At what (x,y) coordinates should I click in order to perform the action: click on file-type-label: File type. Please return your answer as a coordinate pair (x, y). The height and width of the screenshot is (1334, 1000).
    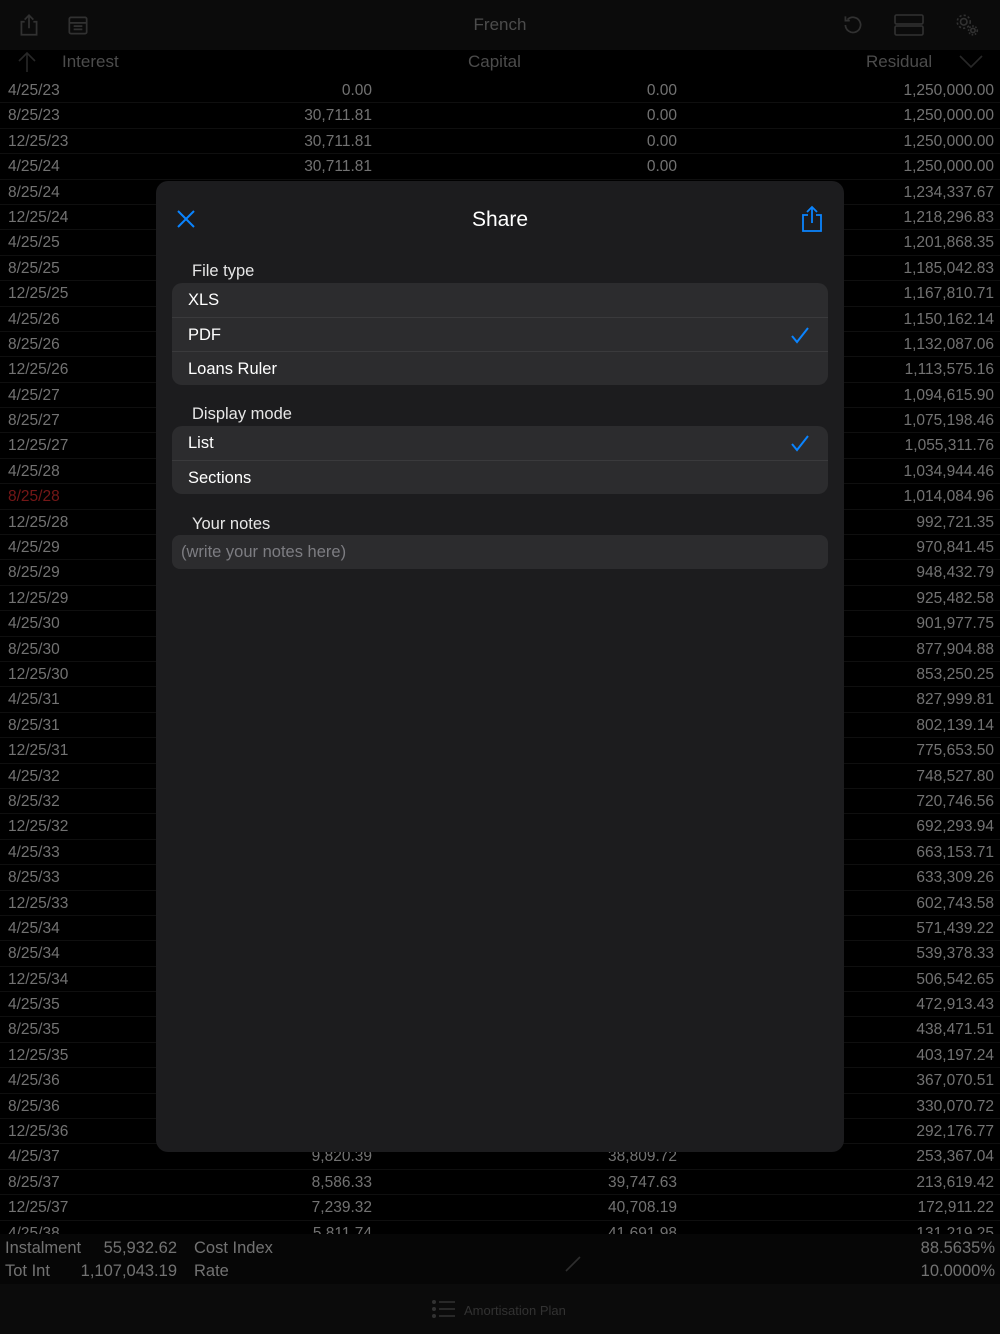
    Looking at the image, I should click on (223, 271).